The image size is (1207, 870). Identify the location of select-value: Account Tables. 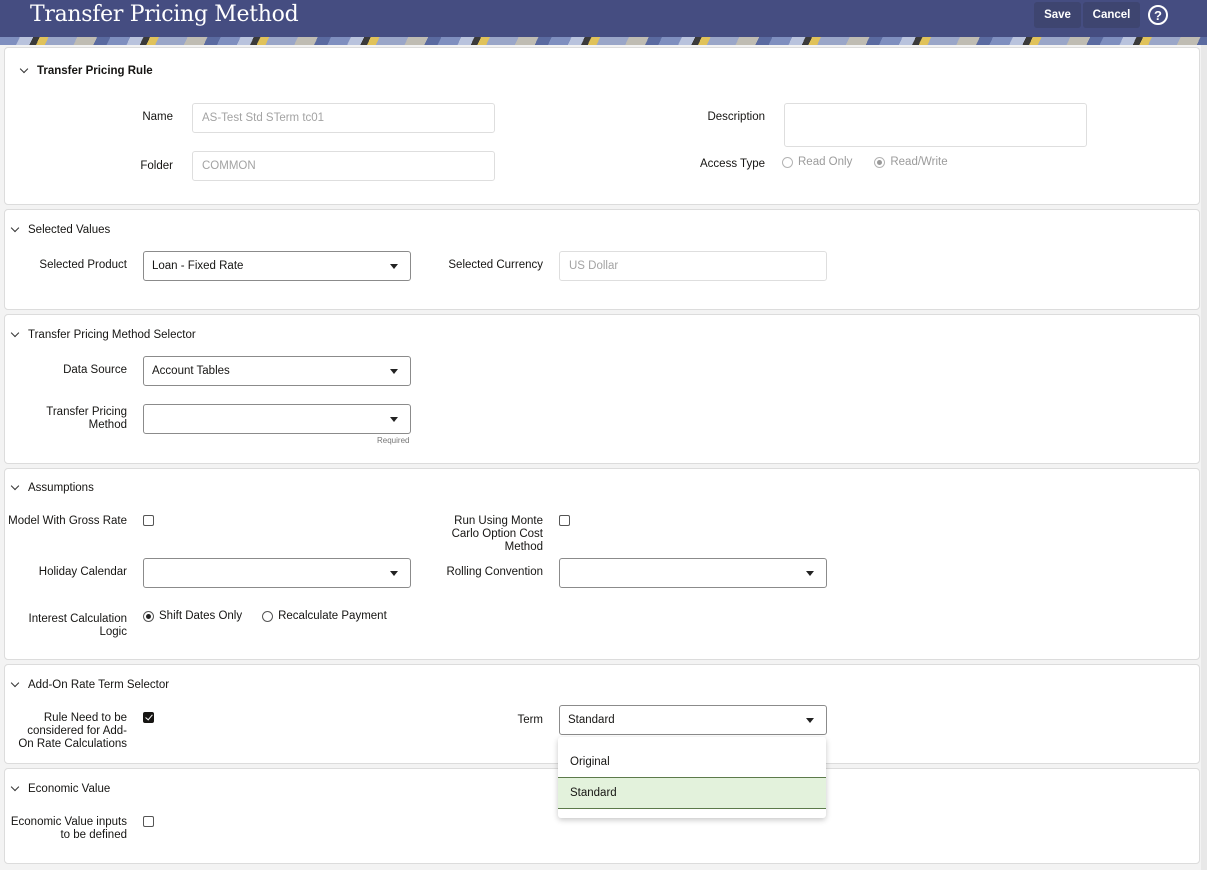
(191, 371).